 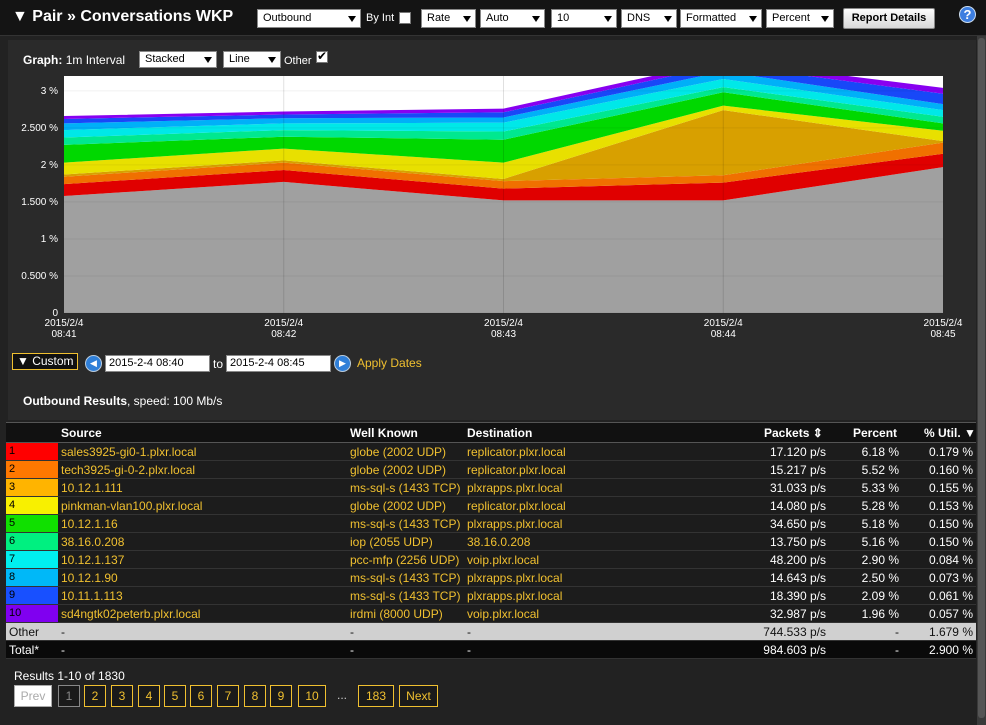 What do you see at coordinates (122, 696) in the screenshot?
I see `page-link-3: 3` at bounding box center [122, 696].